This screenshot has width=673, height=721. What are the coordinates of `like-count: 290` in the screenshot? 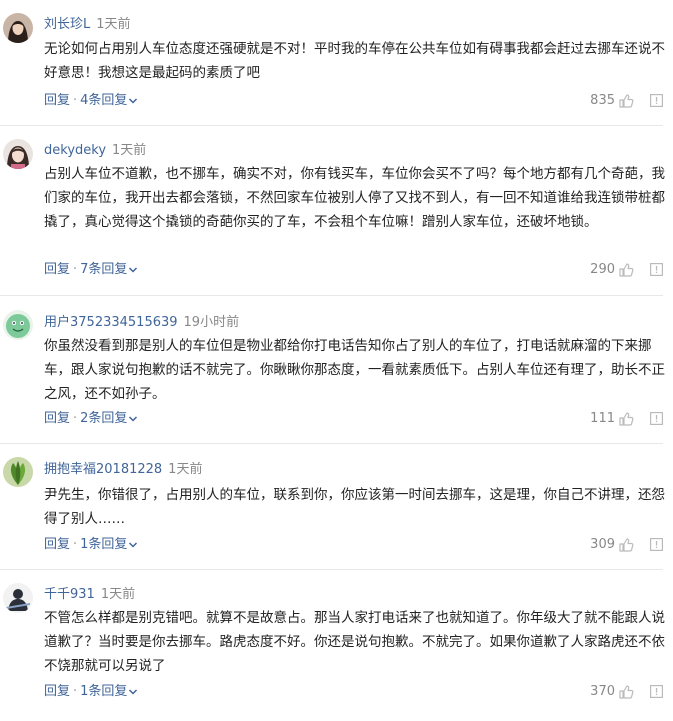 It's located at (602, 269).